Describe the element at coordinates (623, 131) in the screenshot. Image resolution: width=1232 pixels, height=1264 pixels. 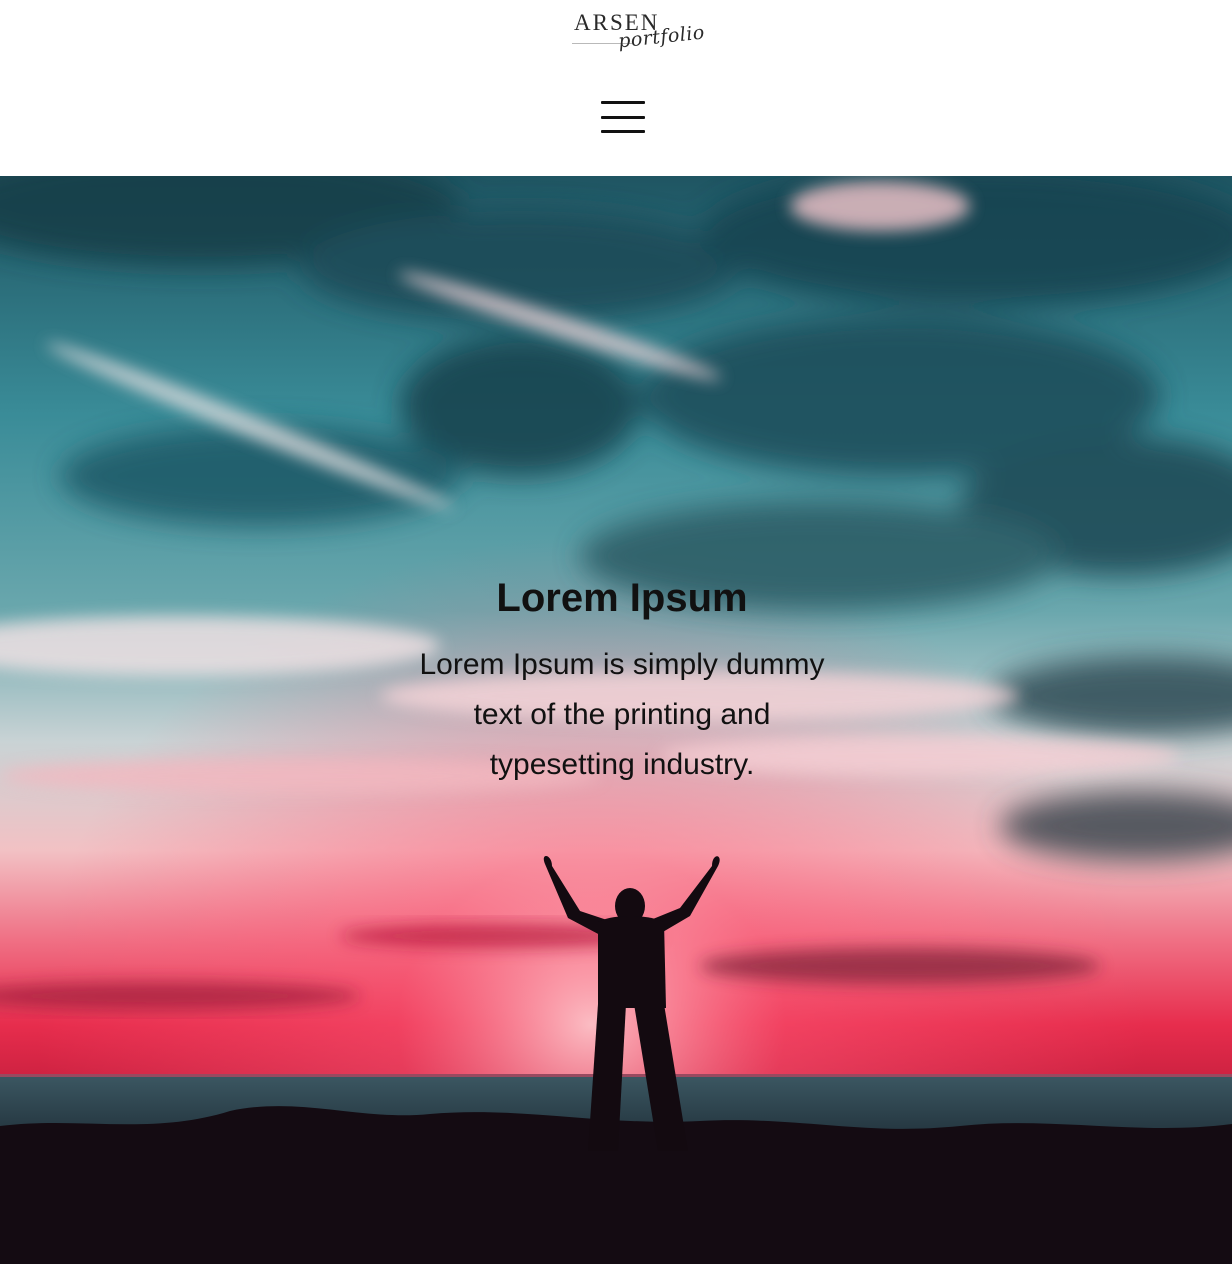
I see `menu-bar-bottom` at that location.